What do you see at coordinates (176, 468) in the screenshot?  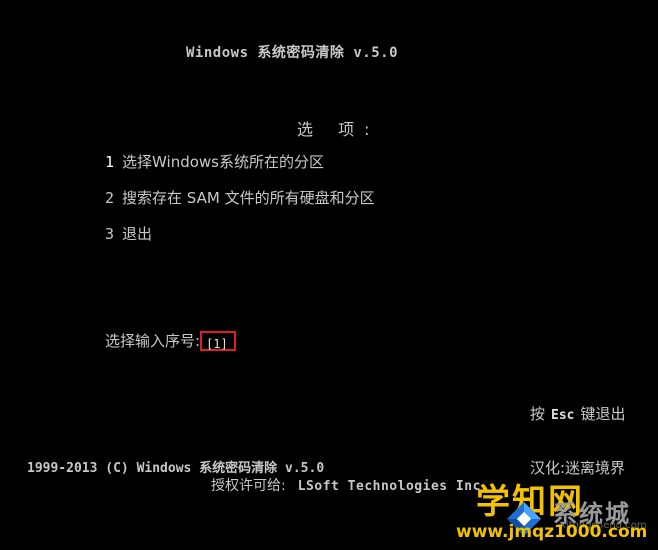 I see `copyright-text: 1999-2013 (C) Windows 系统密码清除 v.5.0` at bounding box center [176, 468].